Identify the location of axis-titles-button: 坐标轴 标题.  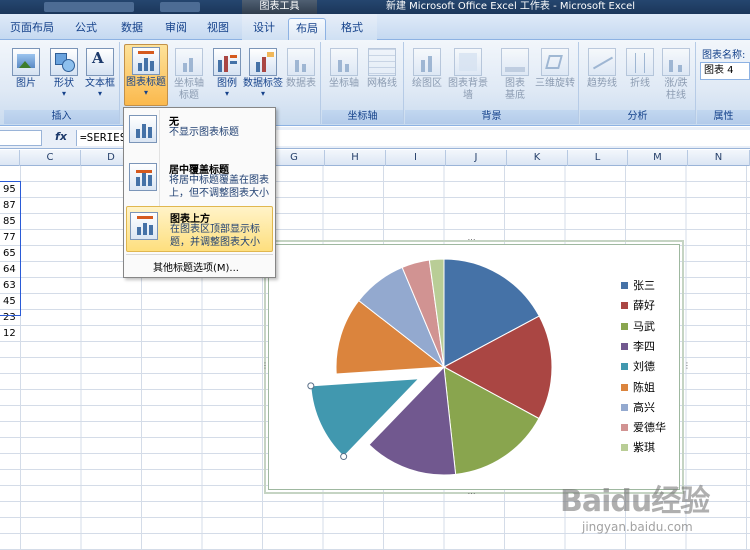
(189, 74).